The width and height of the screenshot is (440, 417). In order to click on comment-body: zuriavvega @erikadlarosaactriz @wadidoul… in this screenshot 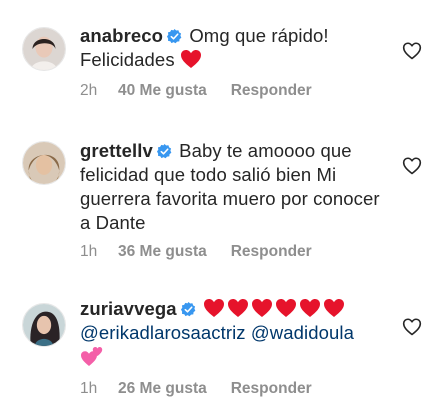, I will do `click(230, 333)`.